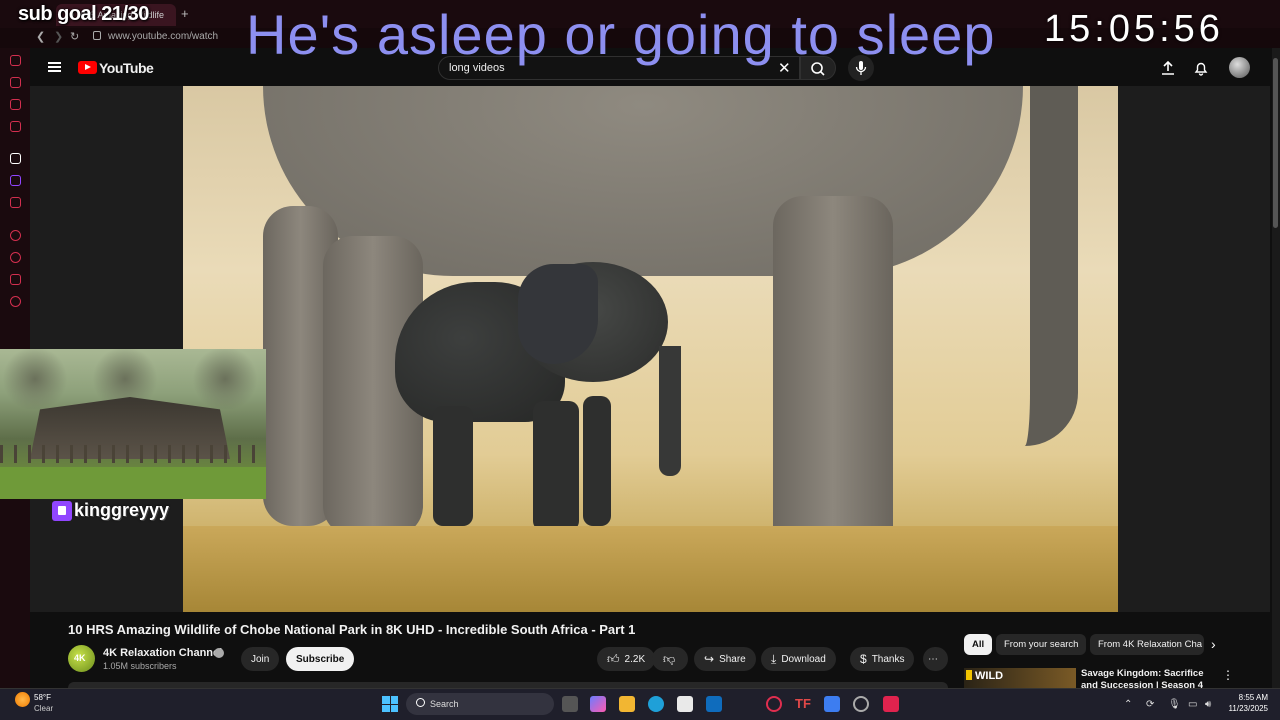  What do you see at coordinates (1228, 675) in the screenshot?
I see `more-vert-icon: ⋮` at bounding box center [1228, 675].